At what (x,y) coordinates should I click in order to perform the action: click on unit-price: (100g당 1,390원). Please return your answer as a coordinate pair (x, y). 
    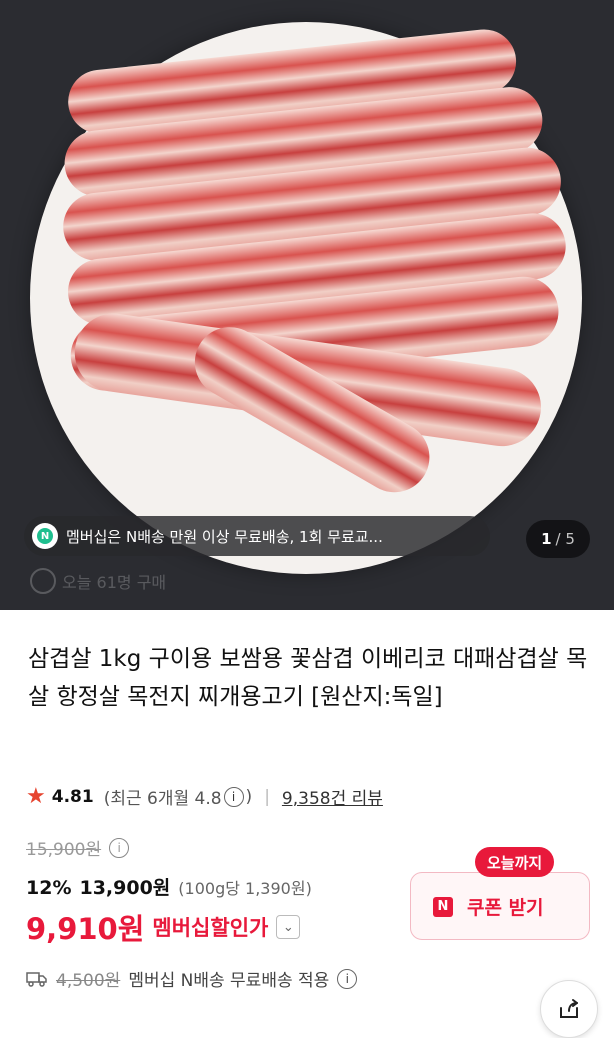
    Looking at the image, I should click on (245, 888).